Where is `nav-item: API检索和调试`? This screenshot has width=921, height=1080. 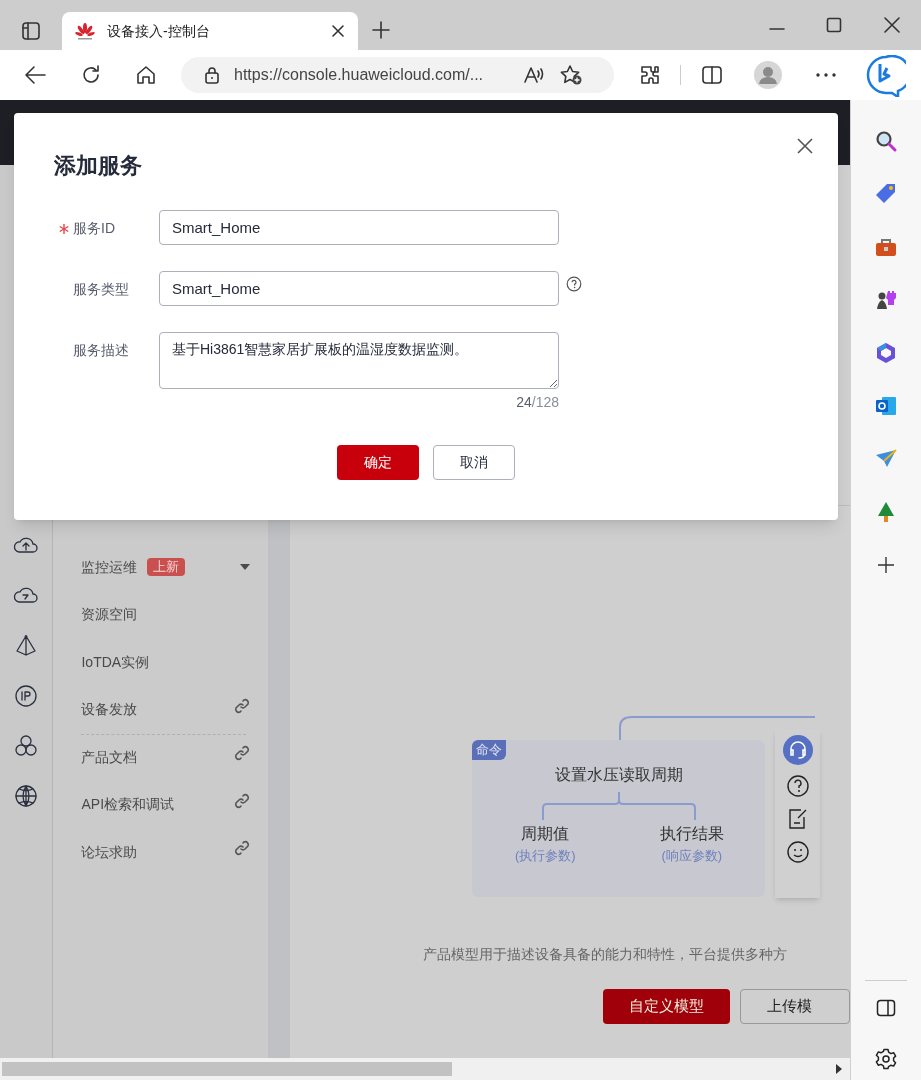 nav-item: API检索和调试 is located at coordinates (166, 805).